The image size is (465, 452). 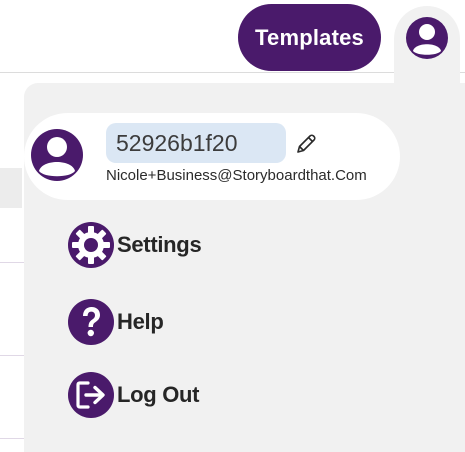 I want to click on logout-icon, so click(x=91, y=395).